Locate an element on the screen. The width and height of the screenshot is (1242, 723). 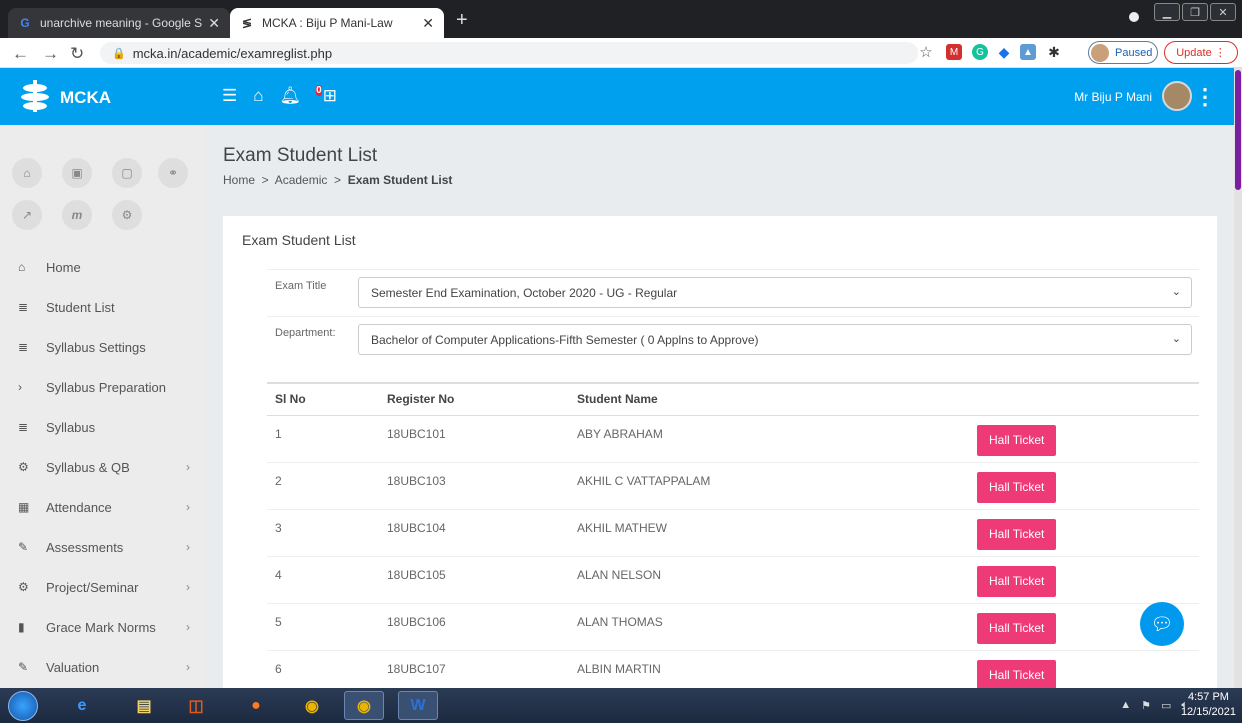
chrome-active-icon: ◉ is located at coordinates (364, 705).